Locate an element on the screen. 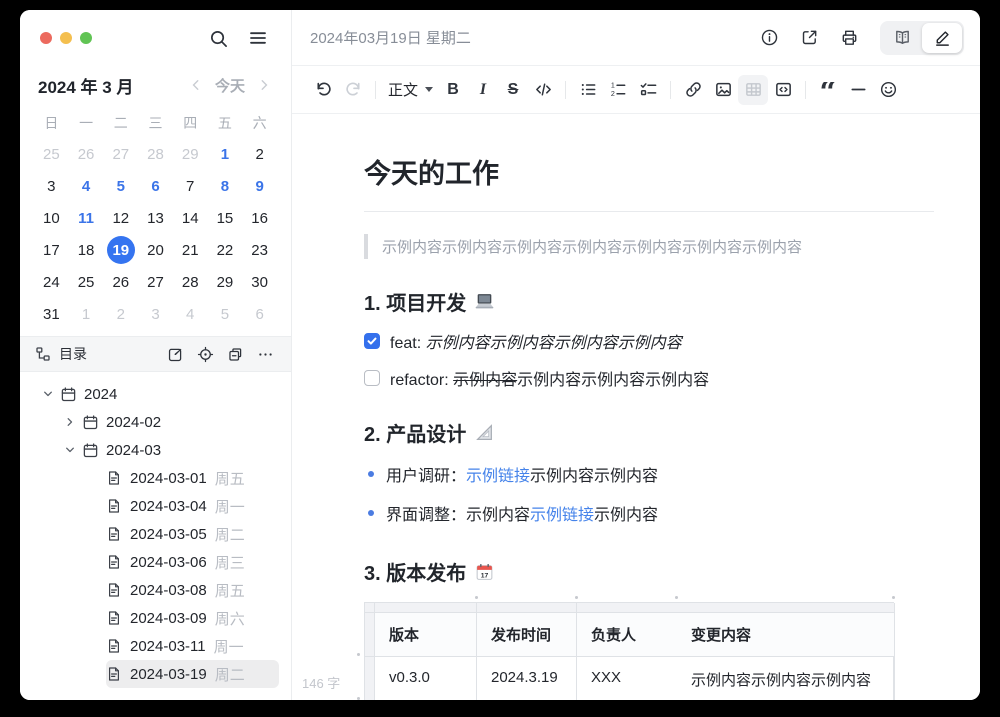 The height and width of the screenshot is (717, 1000). toc-tree-item: 2024-03-04 周一 is located at coordinates (192, 506).